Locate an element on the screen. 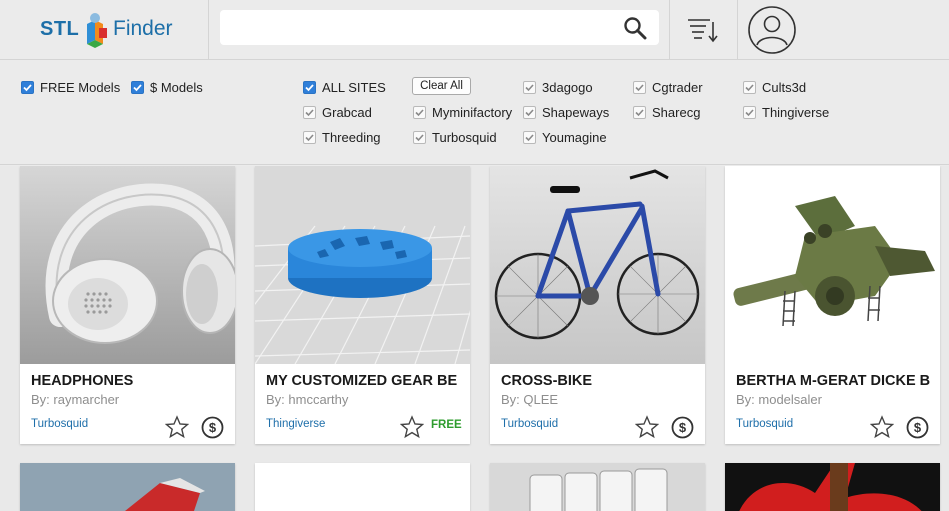 Image resolution: width=949 pixels, height=511 pixels. model-author: By: raymarcher is located at coordinates (75, 399).